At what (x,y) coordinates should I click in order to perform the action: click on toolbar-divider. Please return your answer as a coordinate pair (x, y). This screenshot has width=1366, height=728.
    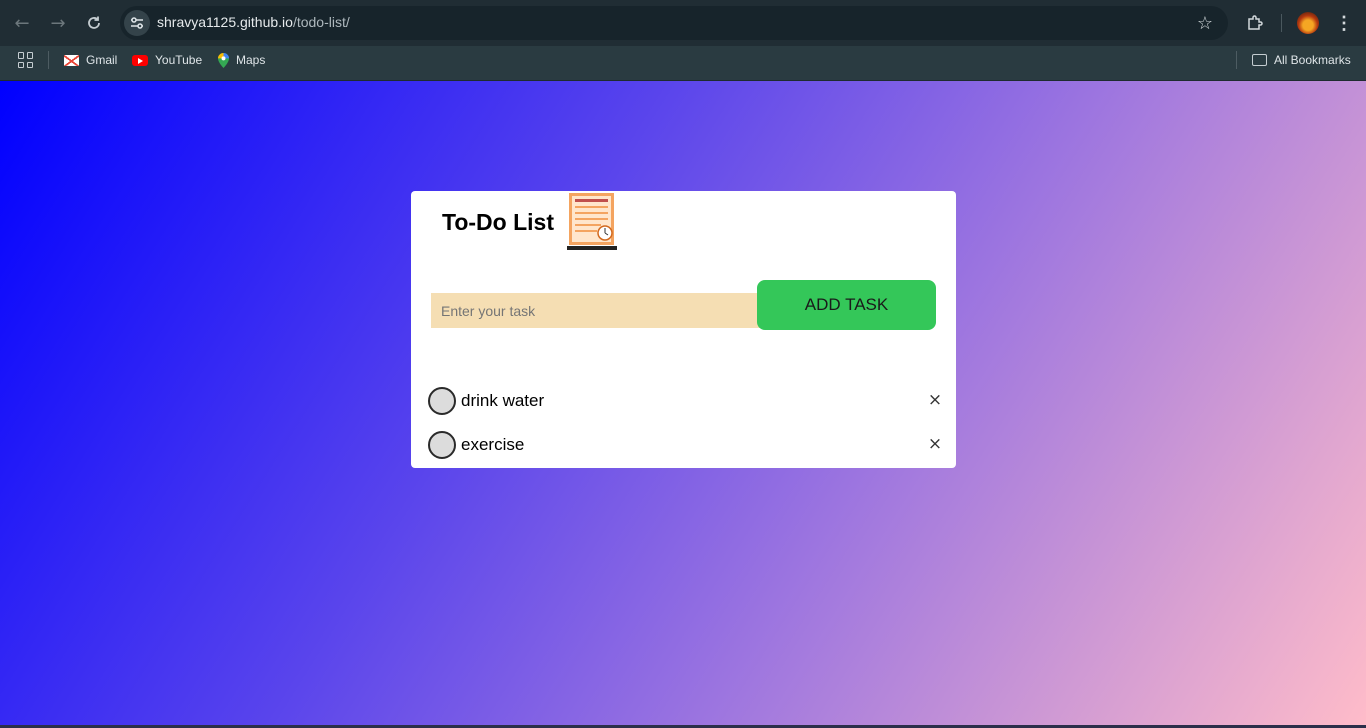
    Looking at the image, I should click on (1281, 23).